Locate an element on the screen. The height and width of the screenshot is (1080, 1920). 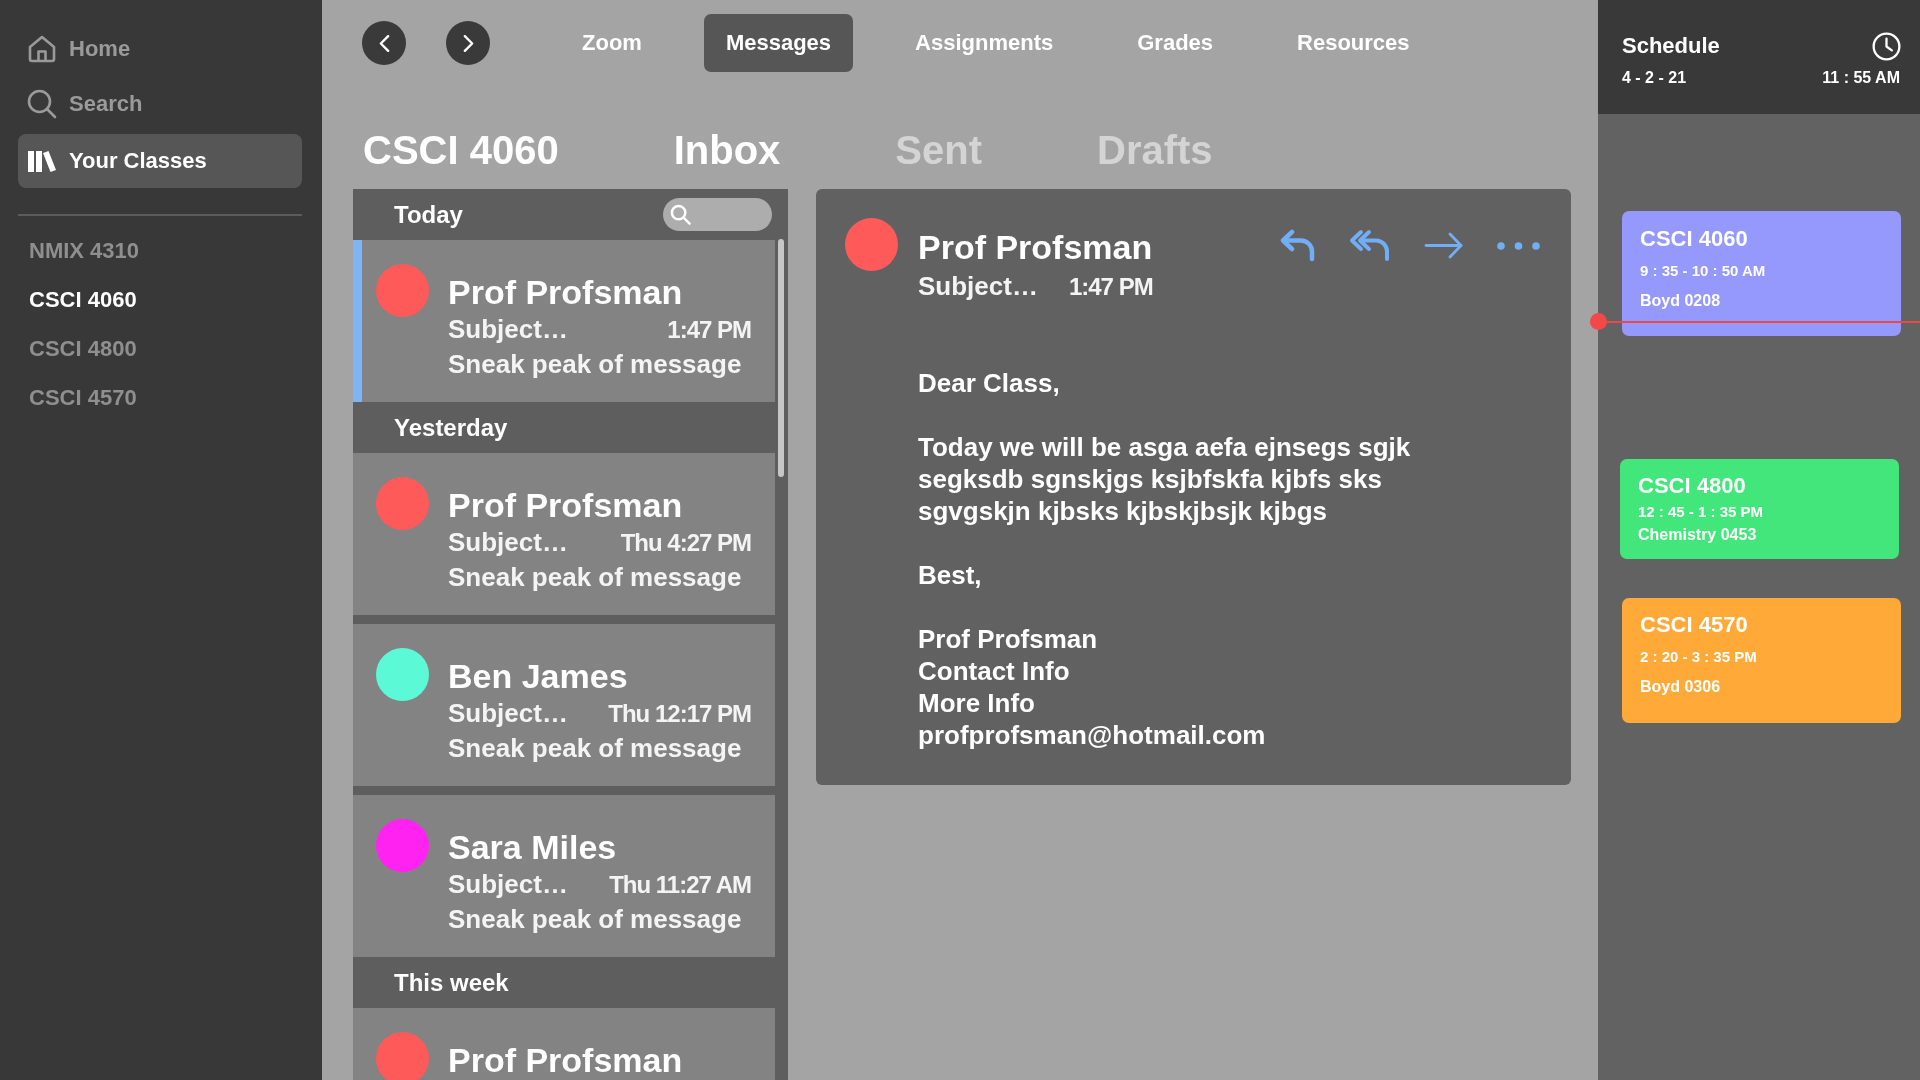
body-text: profprofsman@hotmail.com is located at coordinates (1092, 735).